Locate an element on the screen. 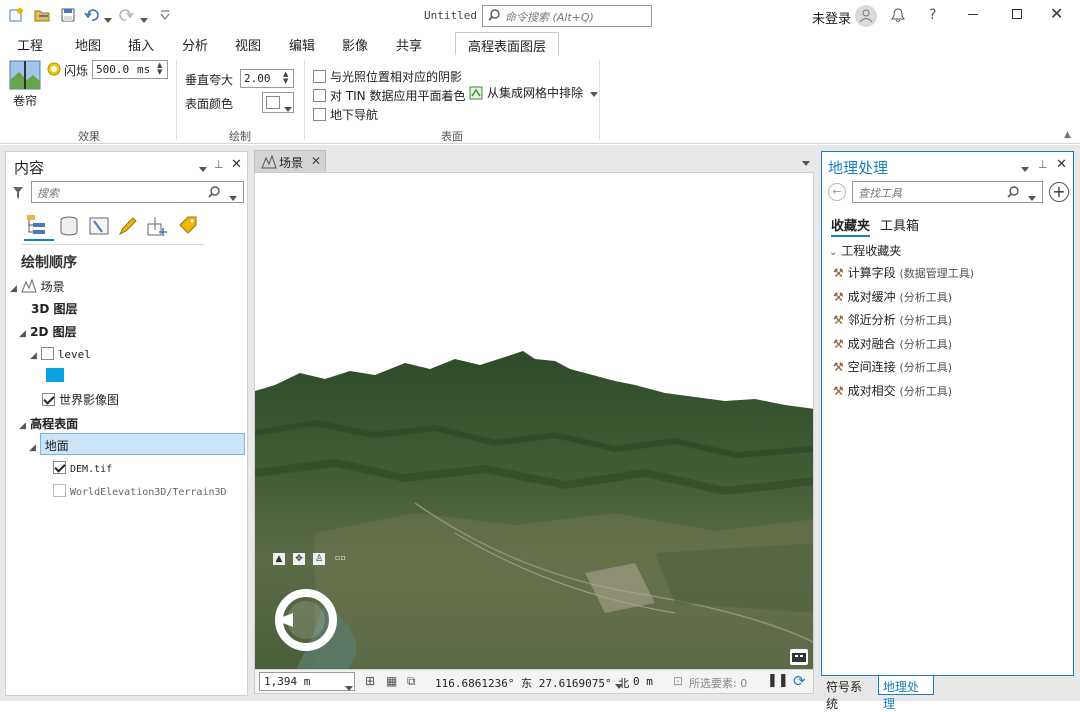 The height and width of the screenshot is (712, 1080). tree-item-3d-layers: 3D 图层 is located at coordinates (54, 308).